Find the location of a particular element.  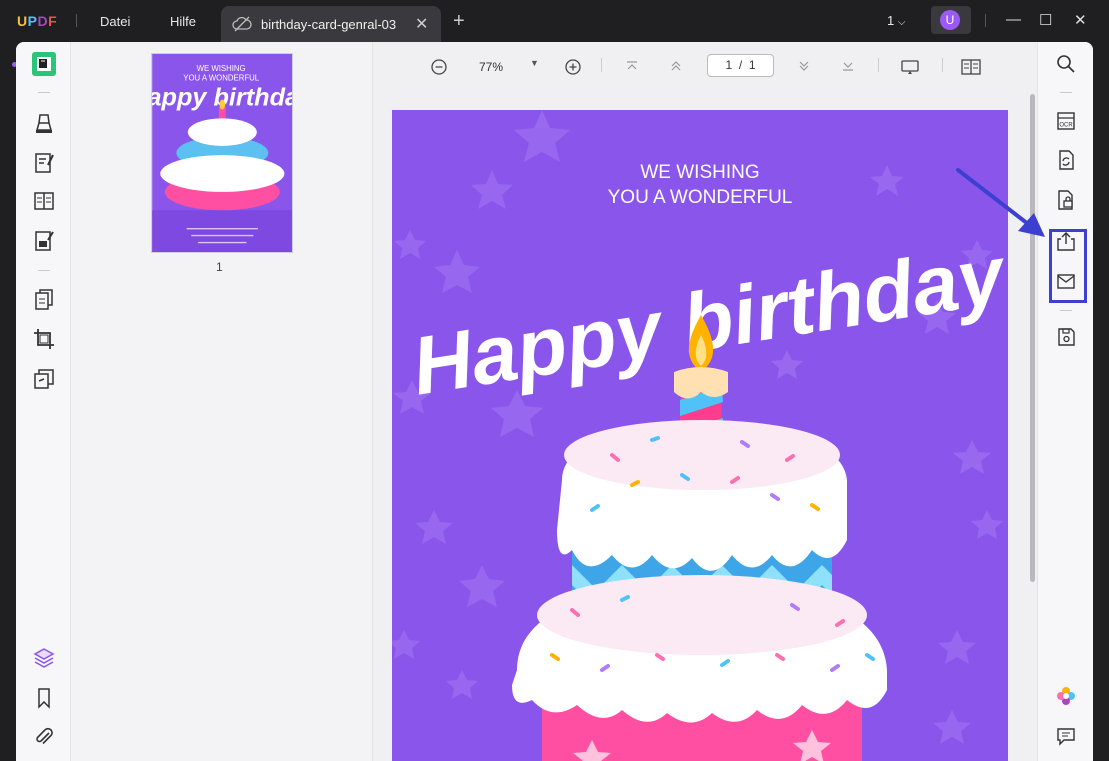

maximize-icon: ☐ is located at coordinates (1045, 20).